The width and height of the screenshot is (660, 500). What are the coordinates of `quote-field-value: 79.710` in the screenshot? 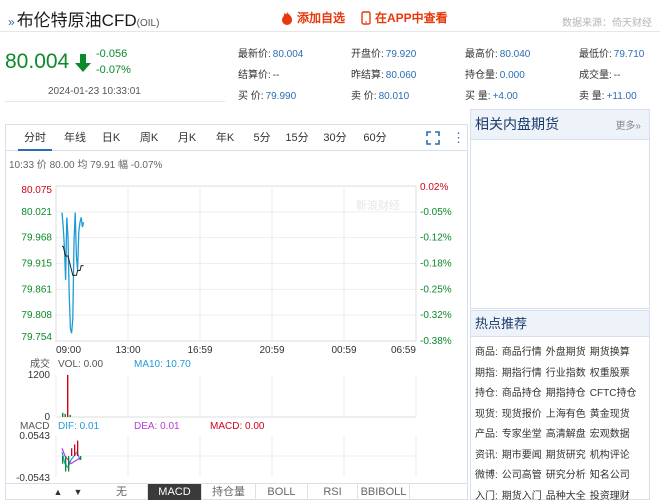 It's located at (629, 54).